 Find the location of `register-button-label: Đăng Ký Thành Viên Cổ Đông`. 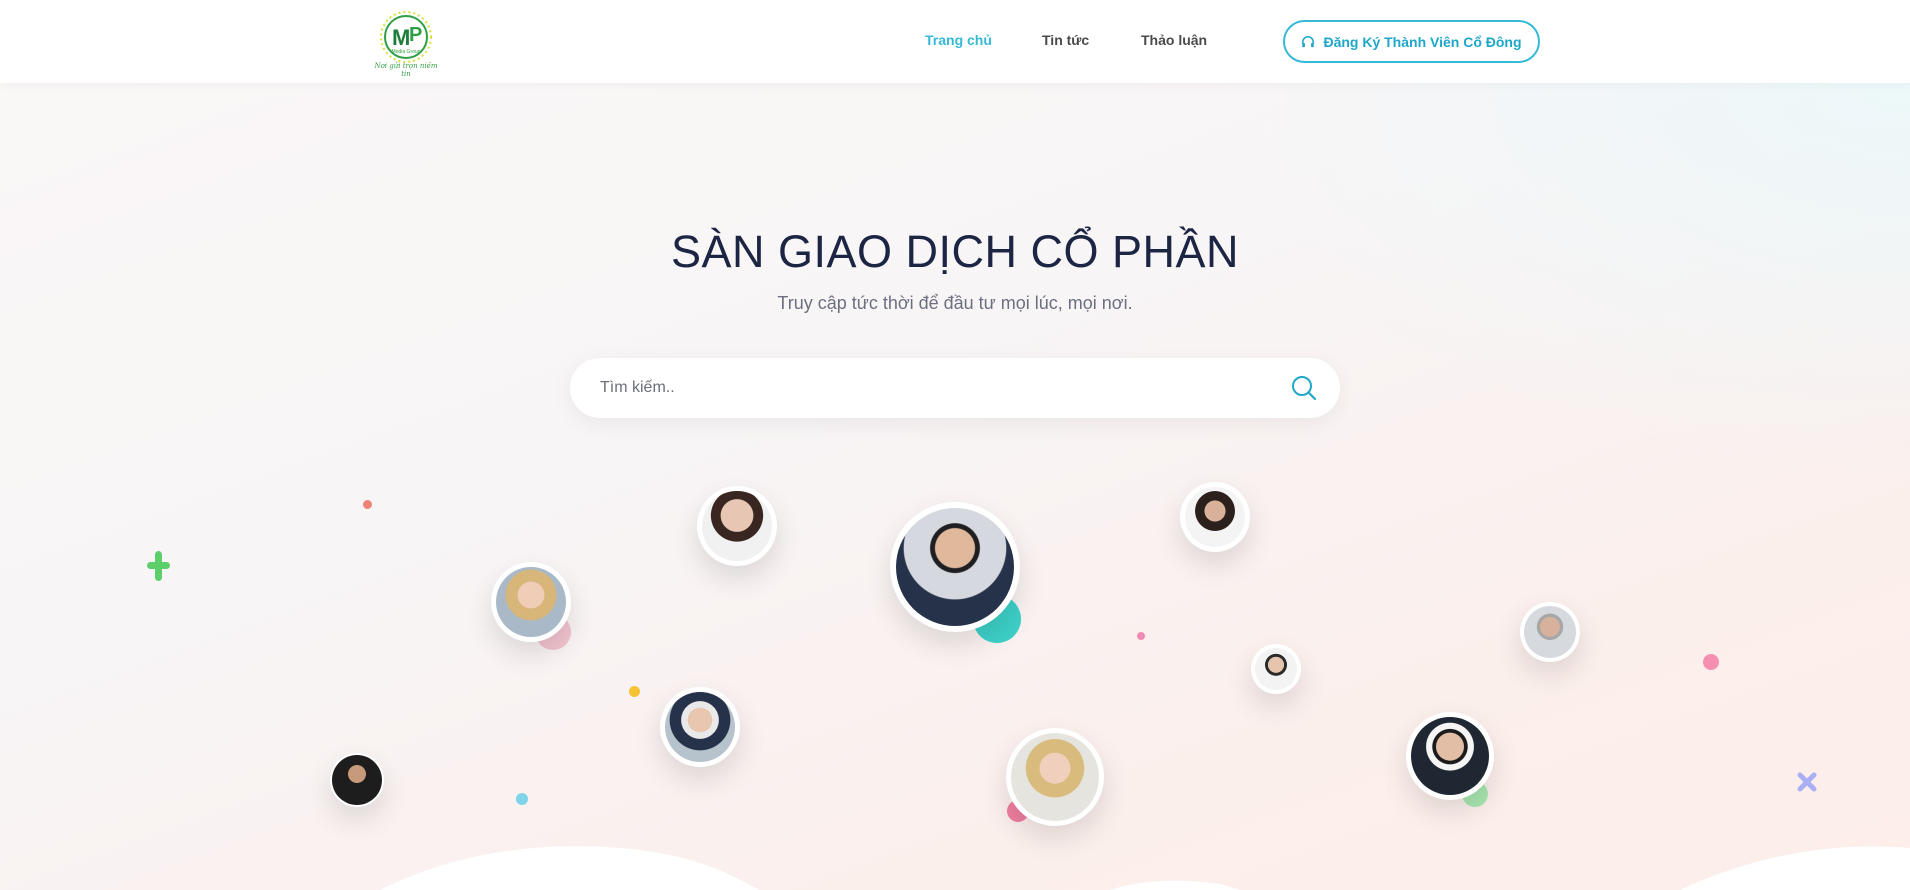

register-button-label: Đăng Ký Thành Viên Cổ Đông is located at coordinates (1422, 41).